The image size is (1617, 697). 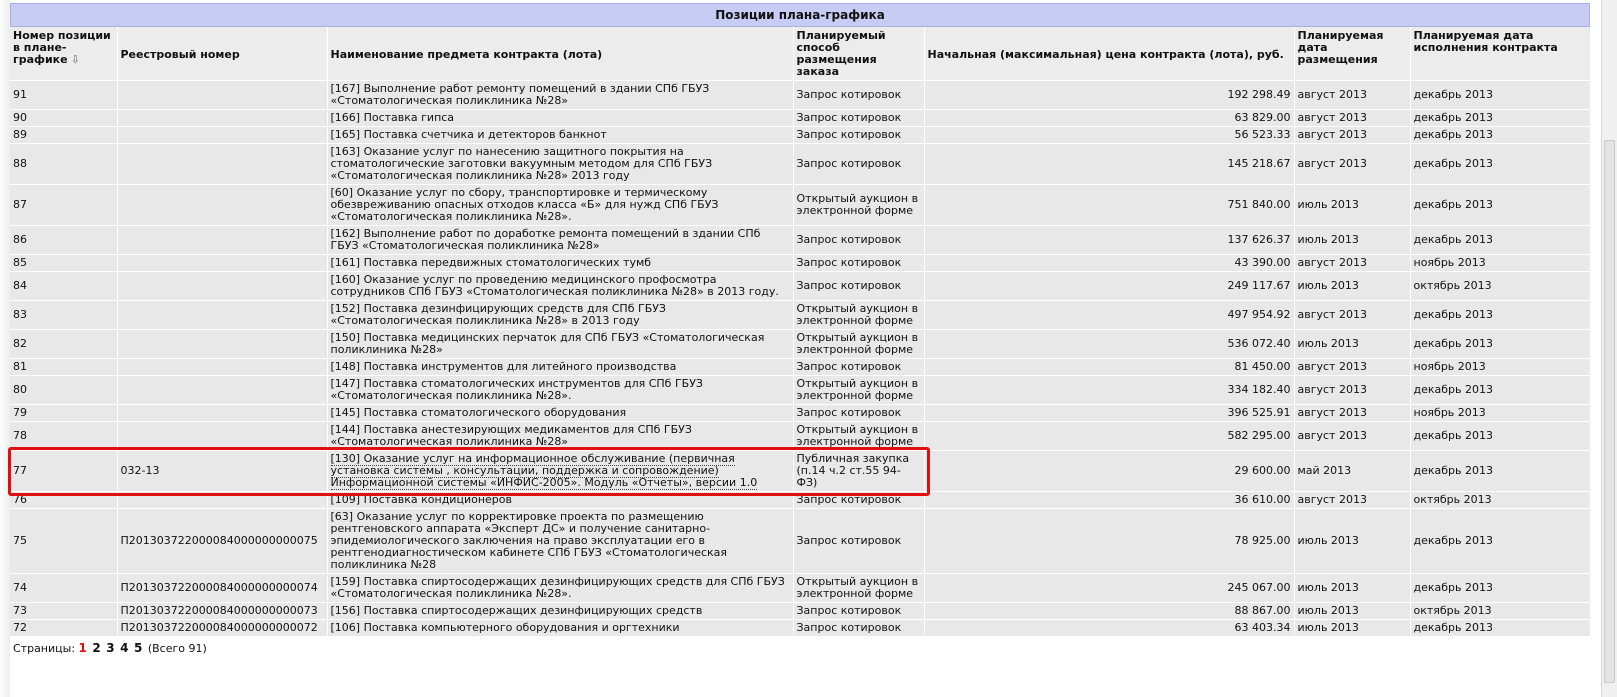 What do you see at coordinates (800, 15) in the screenshot?
I see `panel-title: Позиции плана-графика` at bounding box center [800, 15].